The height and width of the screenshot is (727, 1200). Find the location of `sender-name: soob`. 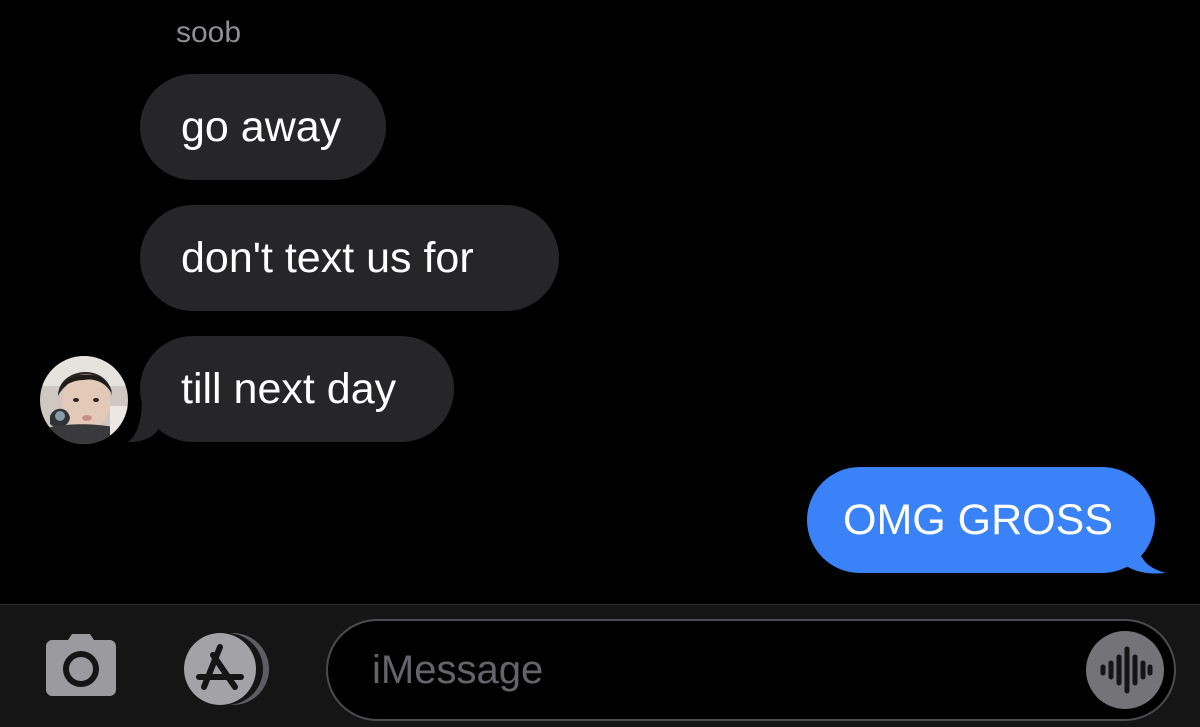

sender-name: soob is located at coordinates (209, 32).